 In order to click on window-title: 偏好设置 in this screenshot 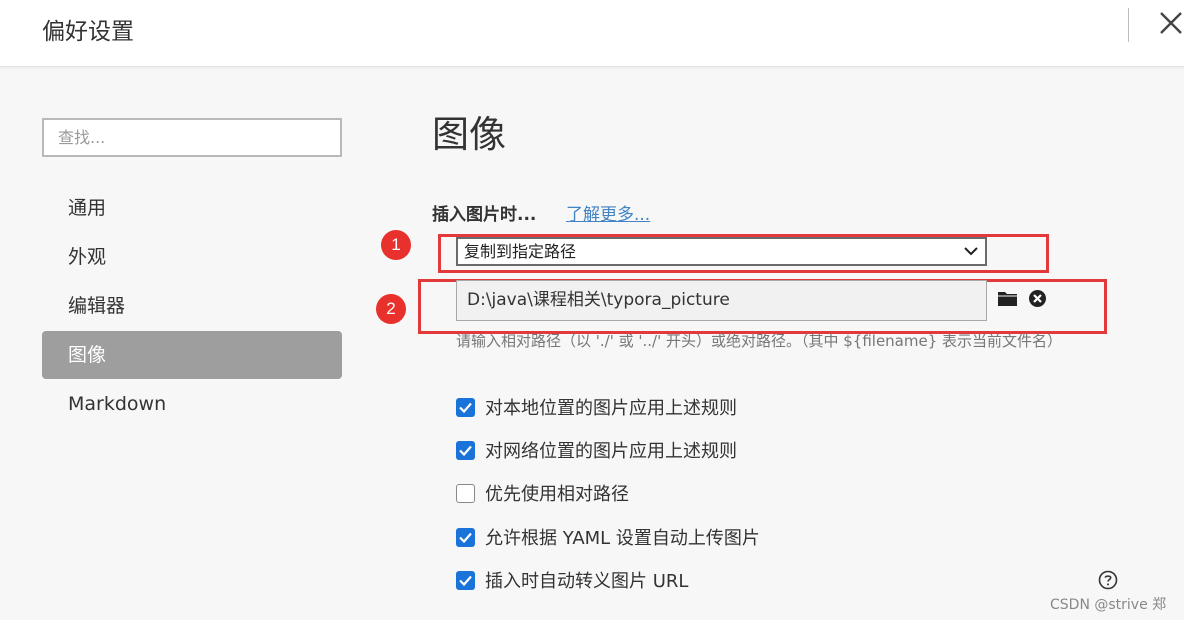, I will do `click(88, 32)`.